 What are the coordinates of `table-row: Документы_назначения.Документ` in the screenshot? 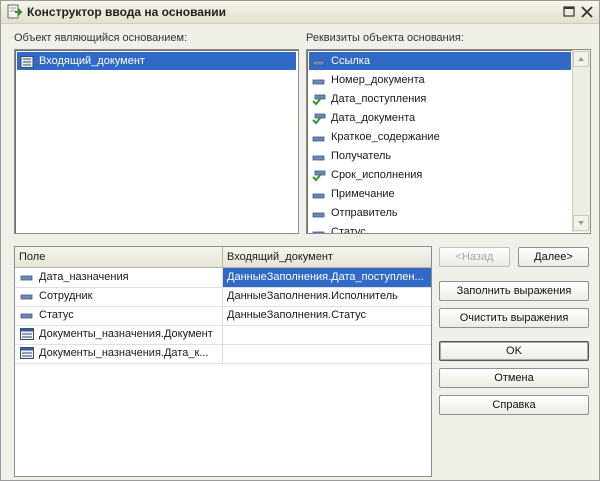 It's located at (223, 335).